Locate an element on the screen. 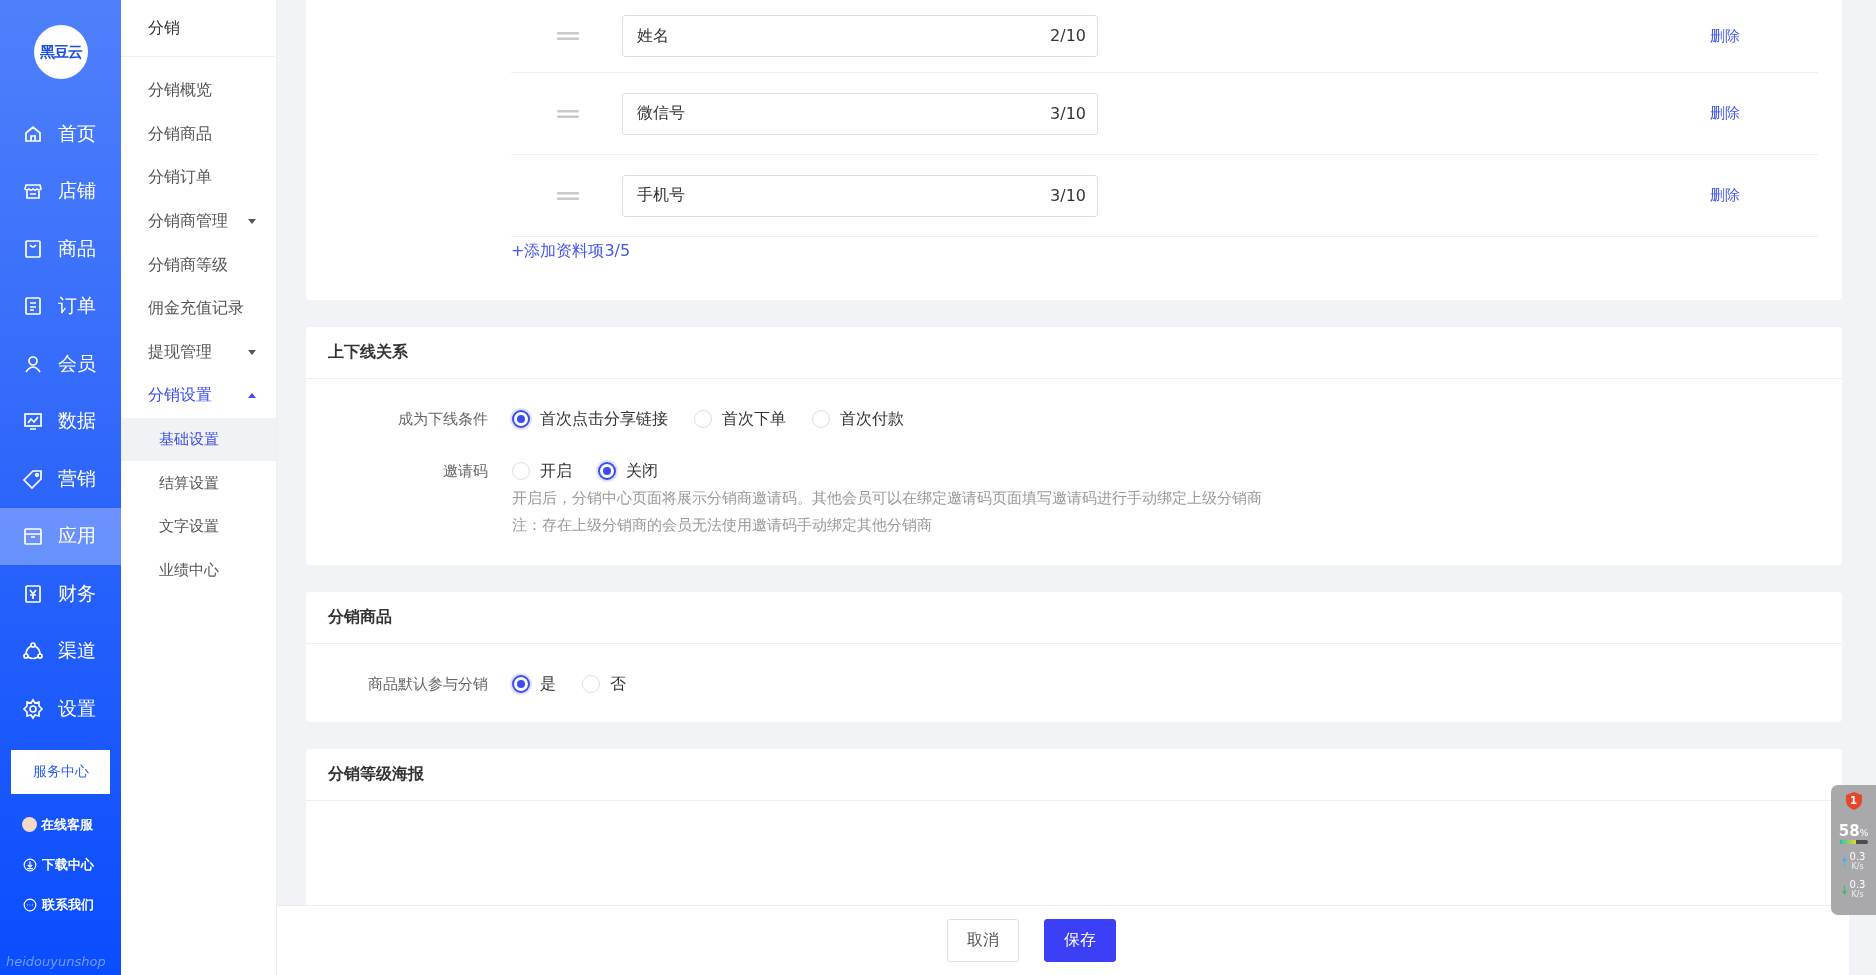  subnav-item: 提现管理 is located at coordinates (198, 352).